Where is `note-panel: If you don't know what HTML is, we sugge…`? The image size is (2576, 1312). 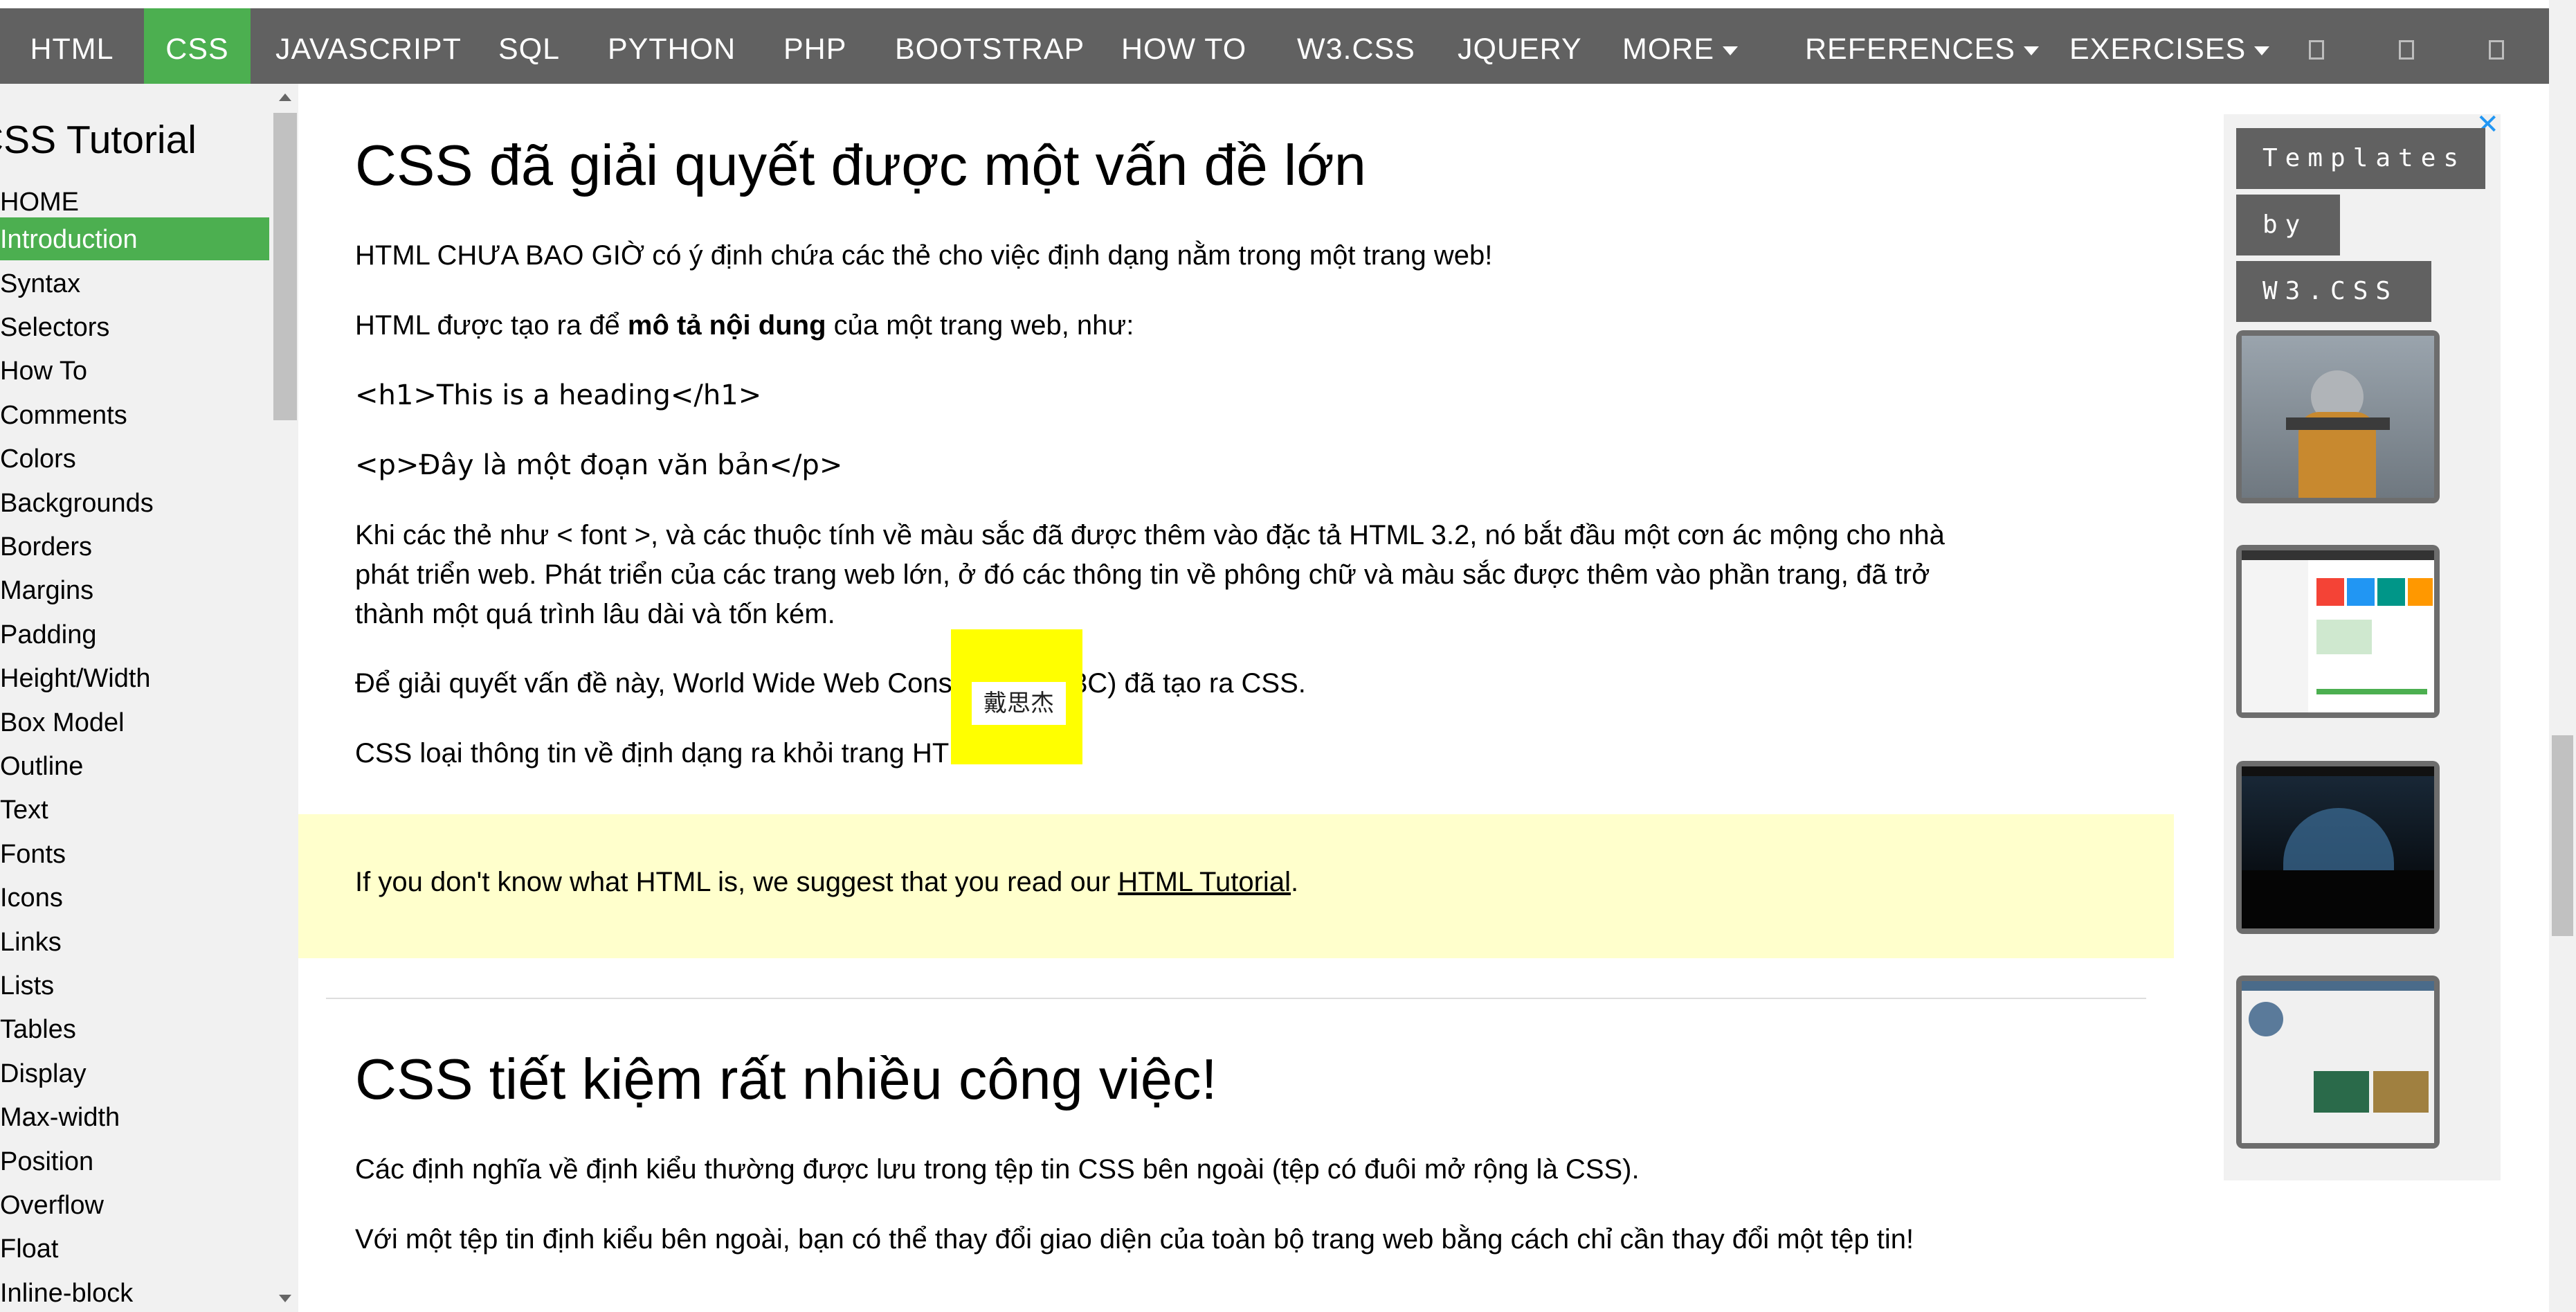
note-panel: If you don't know what HTML is, we sugge… is located at coordinates (1236, 886).